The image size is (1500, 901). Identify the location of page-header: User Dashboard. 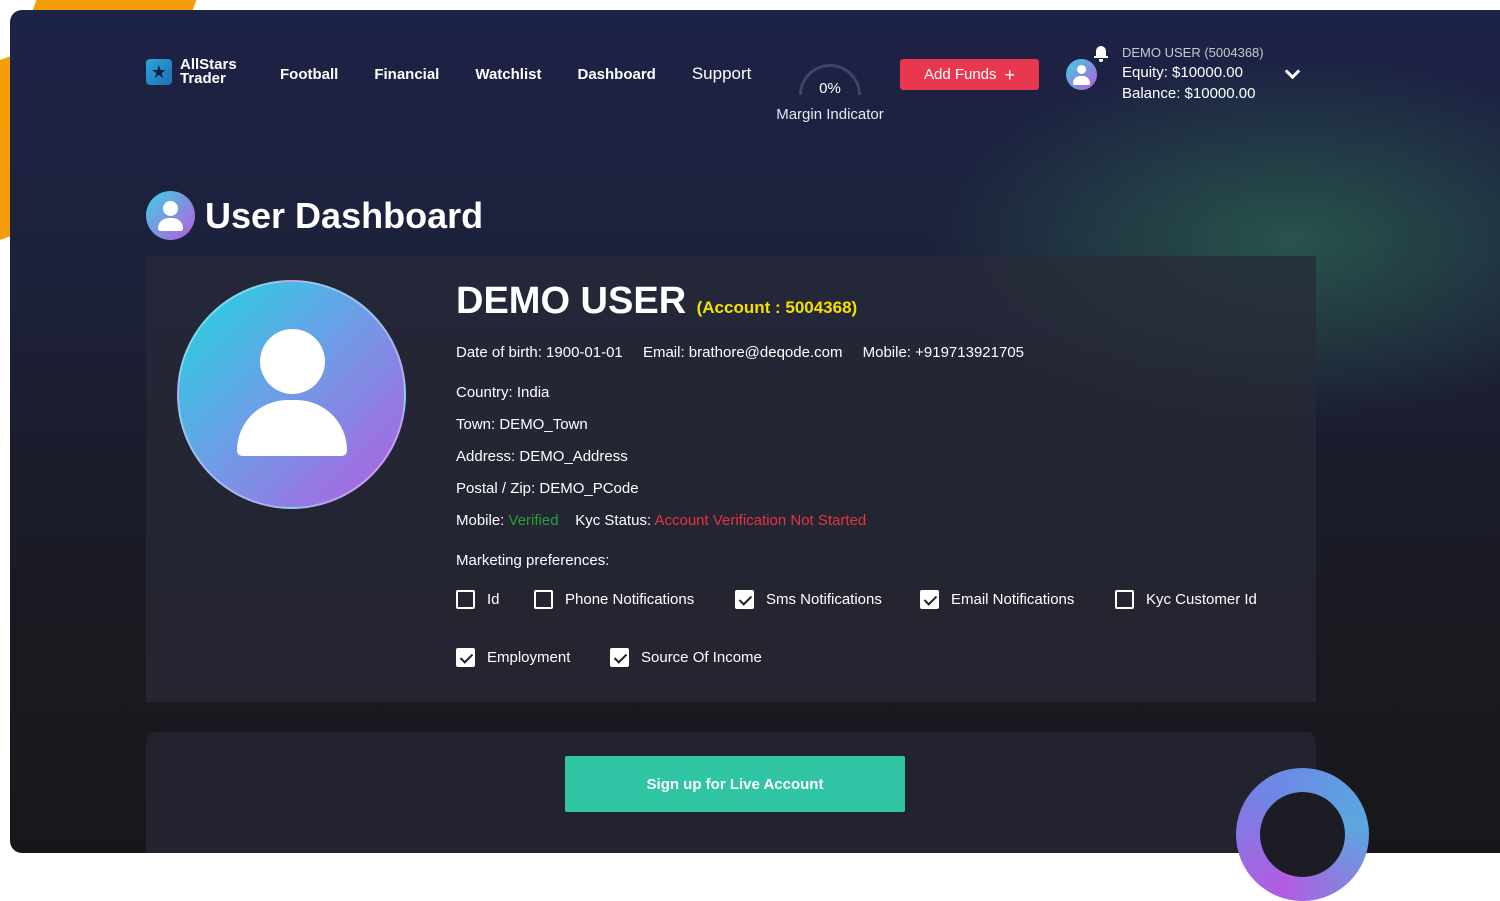
(314, 215).